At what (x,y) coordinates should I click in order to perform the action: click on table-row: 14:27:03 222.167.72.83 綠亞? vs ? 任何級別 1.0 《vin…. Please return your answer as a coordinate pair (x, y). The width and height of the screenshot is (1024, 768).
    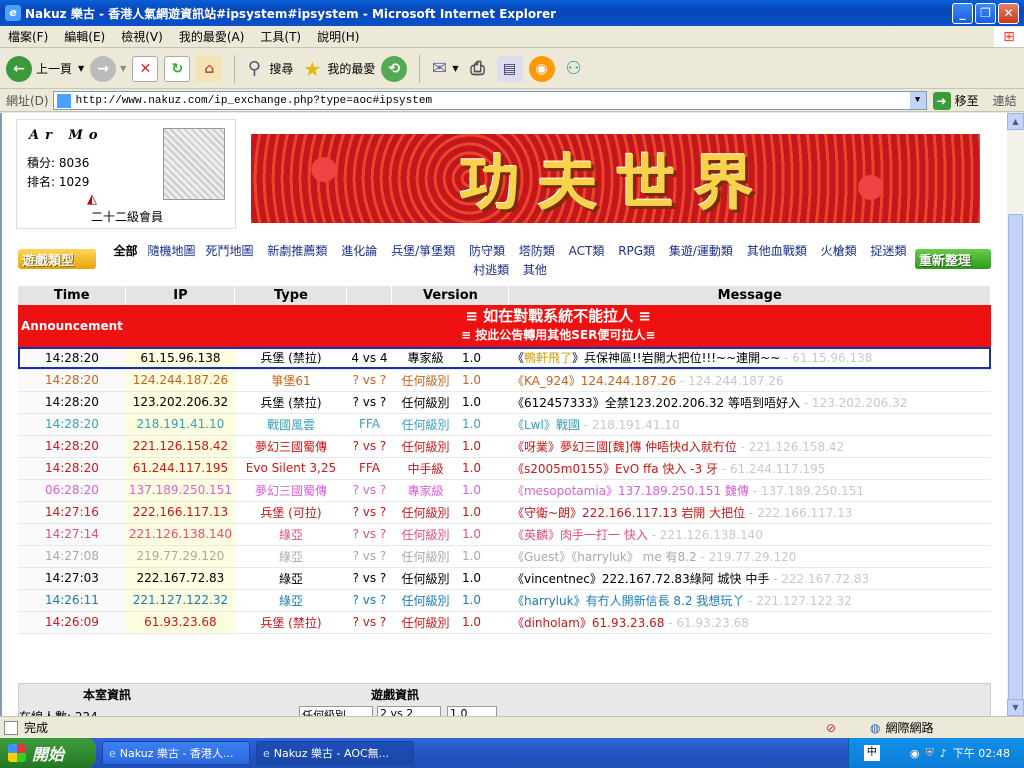
    Looking at the image, I should click on (504, 578).